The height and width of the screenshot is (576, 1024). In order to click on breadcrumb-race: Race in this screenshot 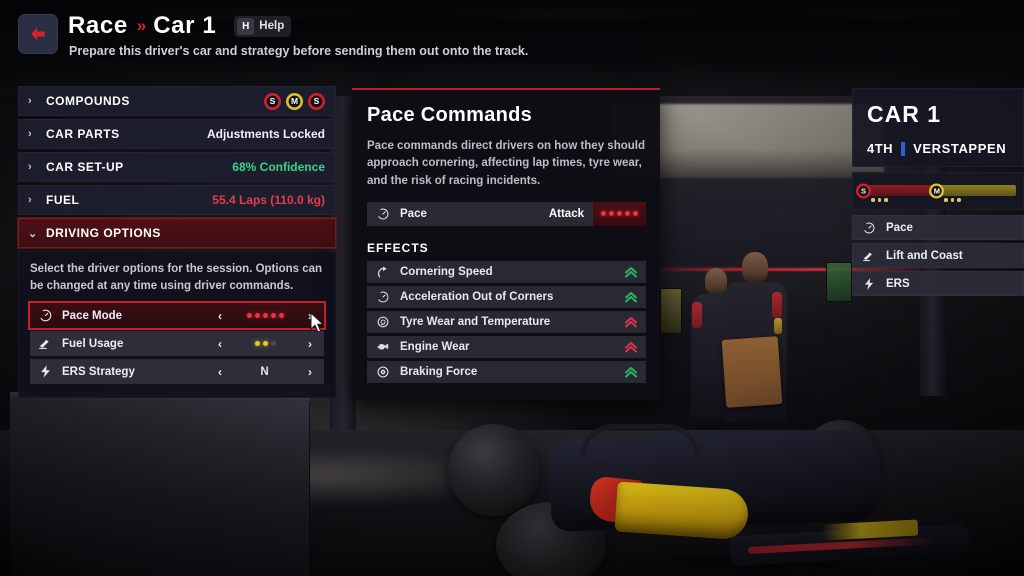, I will do `click(98, 26)`.